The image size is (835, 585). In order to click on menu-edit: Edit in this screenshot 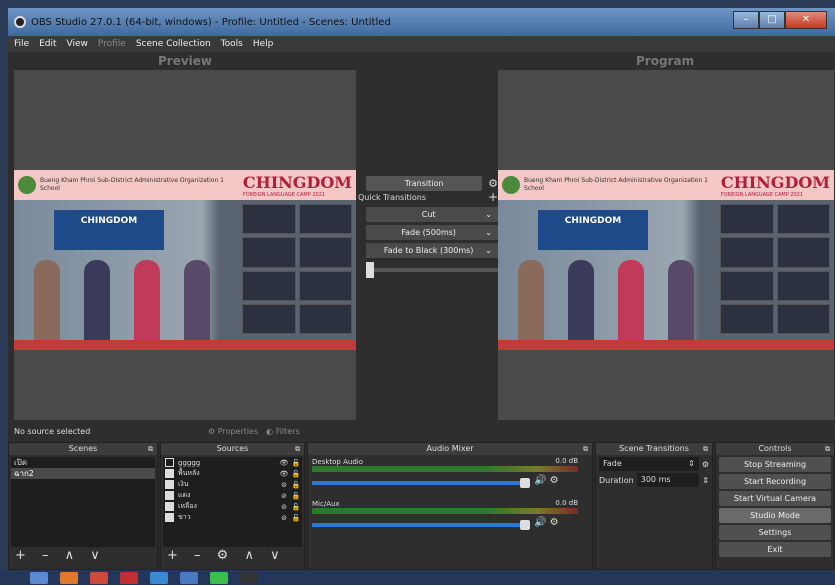, I will do `click(47, 44)`.